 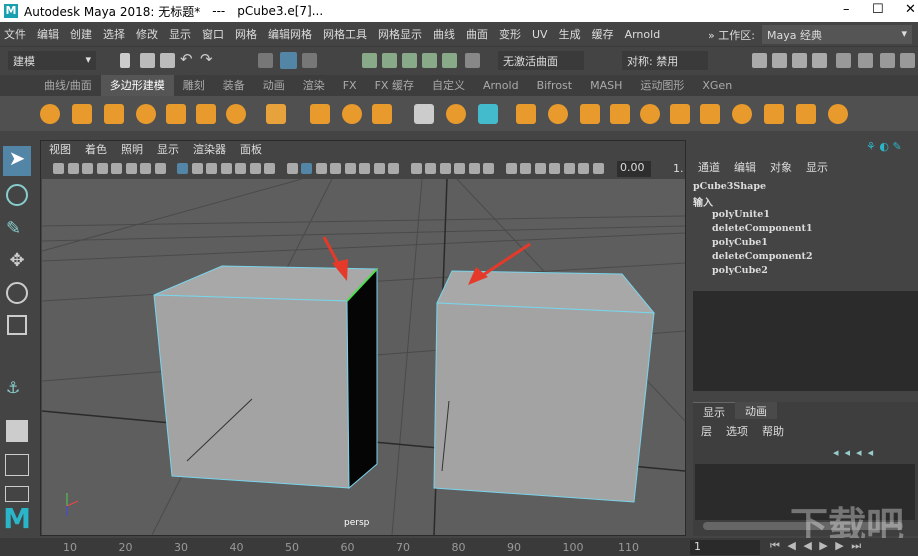 I want to click on playback-controls: ⏮ ◀ ◀ ▶ ▶ ⏭, so click(x=816, y=546).